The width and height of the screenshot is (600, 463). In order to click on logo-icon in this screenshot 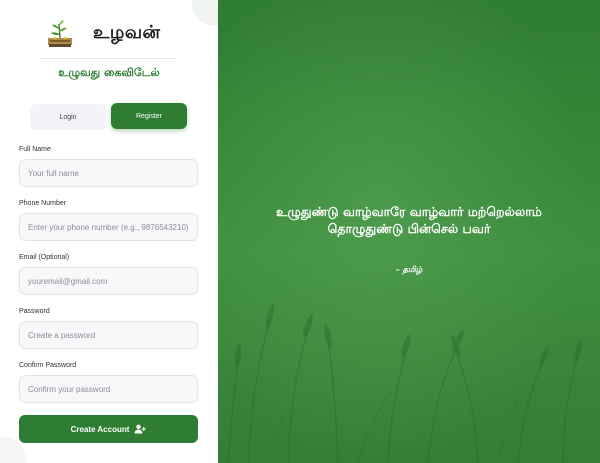, I will do `click(60, 33)`.